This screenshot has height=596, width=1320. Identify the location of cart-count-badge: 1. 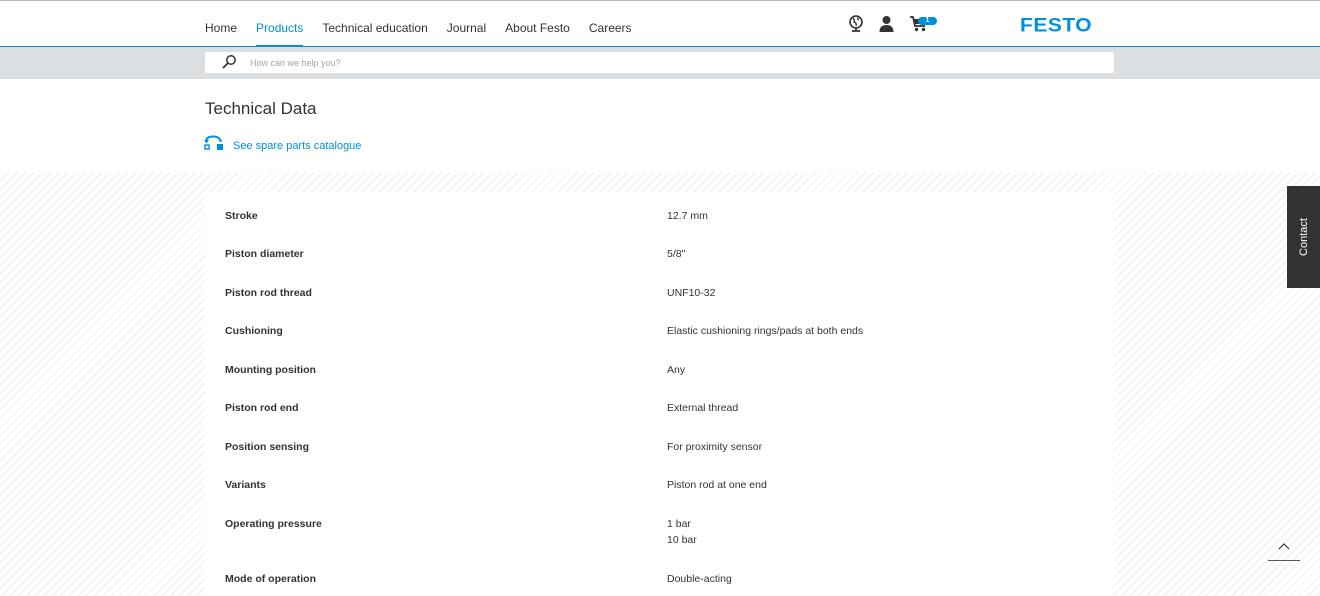
(927, 21).